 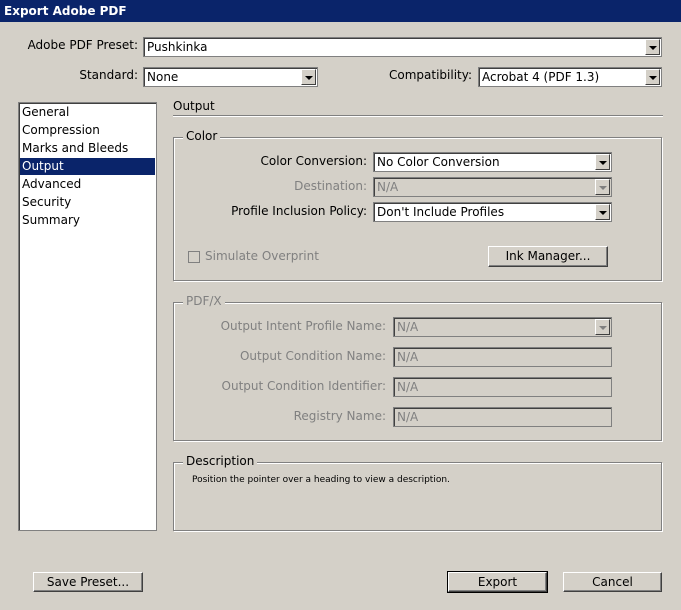 What do you see at coordinates (438, 162) in the screenshot?
I see `color-conversion-value: No Color Conversion` at bounding box center [438, 162].